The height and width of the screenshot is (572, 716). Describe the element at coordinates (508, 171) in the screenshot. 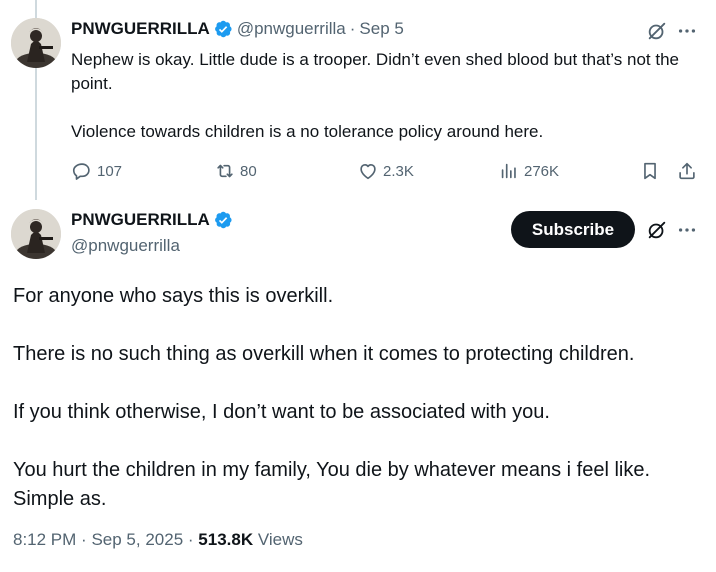

I see `views-icon` at that location.